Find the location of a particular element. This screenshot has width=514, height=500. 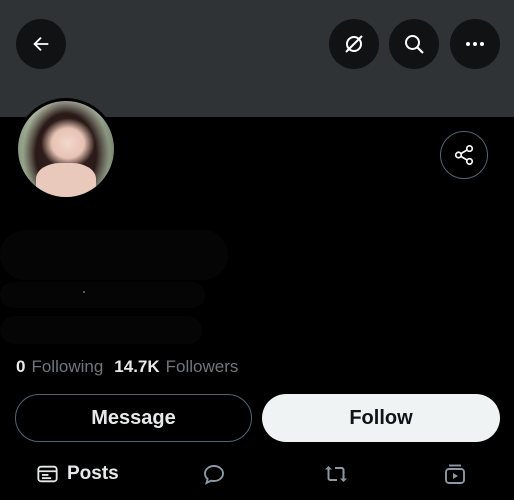

reposts-icon is located at coordinates (336, 474).